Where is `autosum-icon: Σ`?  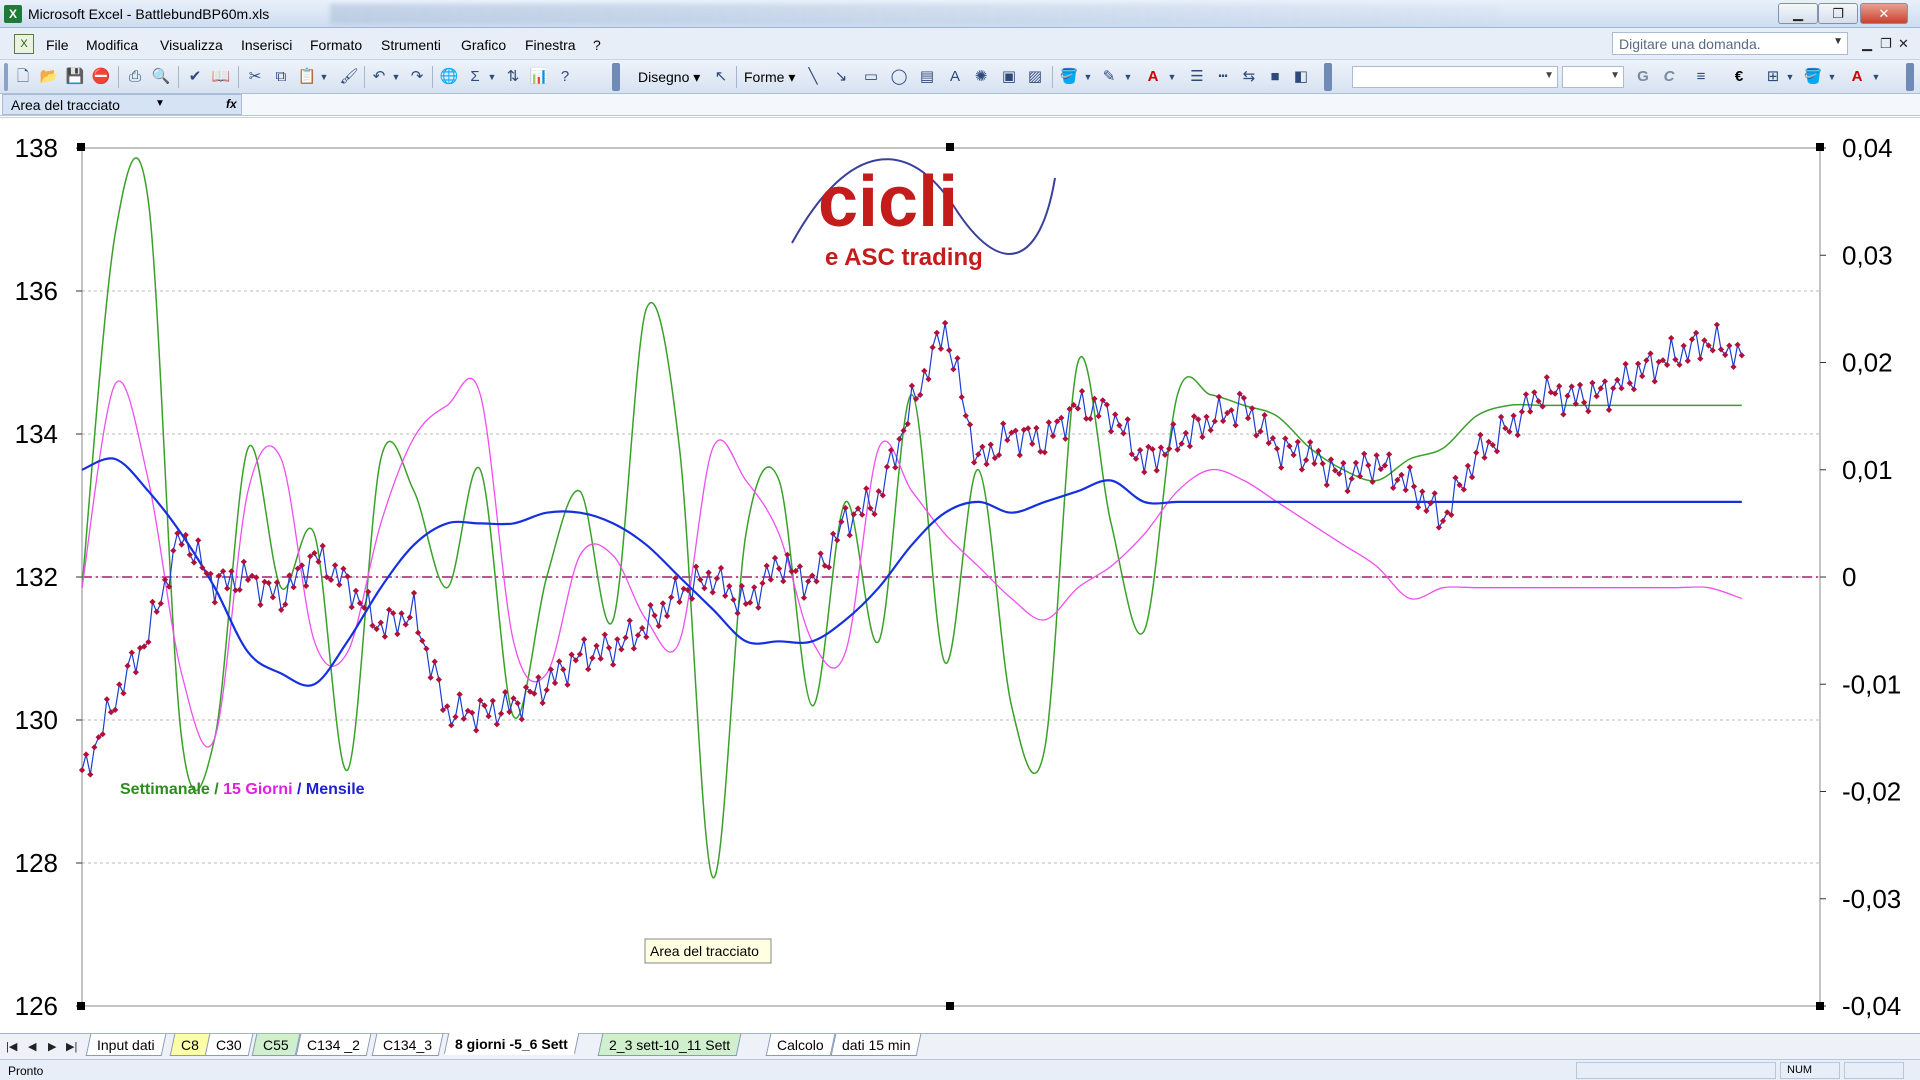 autosum-icon: Σ is located at coordinates (475, 77).